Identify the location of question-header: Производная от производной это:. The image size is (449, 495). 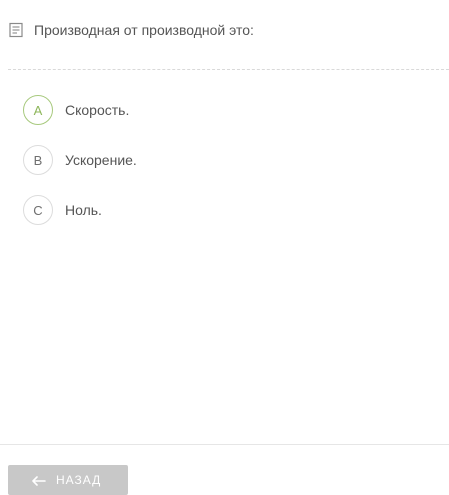
(131, 30).